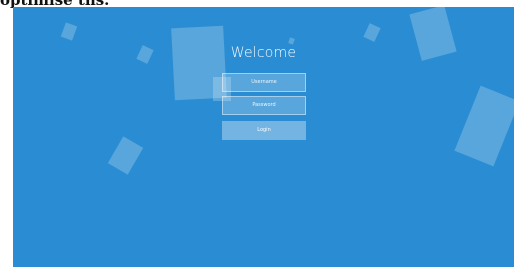 This screenshot has height=267, width=514. What do you see at coordinates (264, 105) in the screenshot?
I see `password-field` at bounding box center [264, 105].